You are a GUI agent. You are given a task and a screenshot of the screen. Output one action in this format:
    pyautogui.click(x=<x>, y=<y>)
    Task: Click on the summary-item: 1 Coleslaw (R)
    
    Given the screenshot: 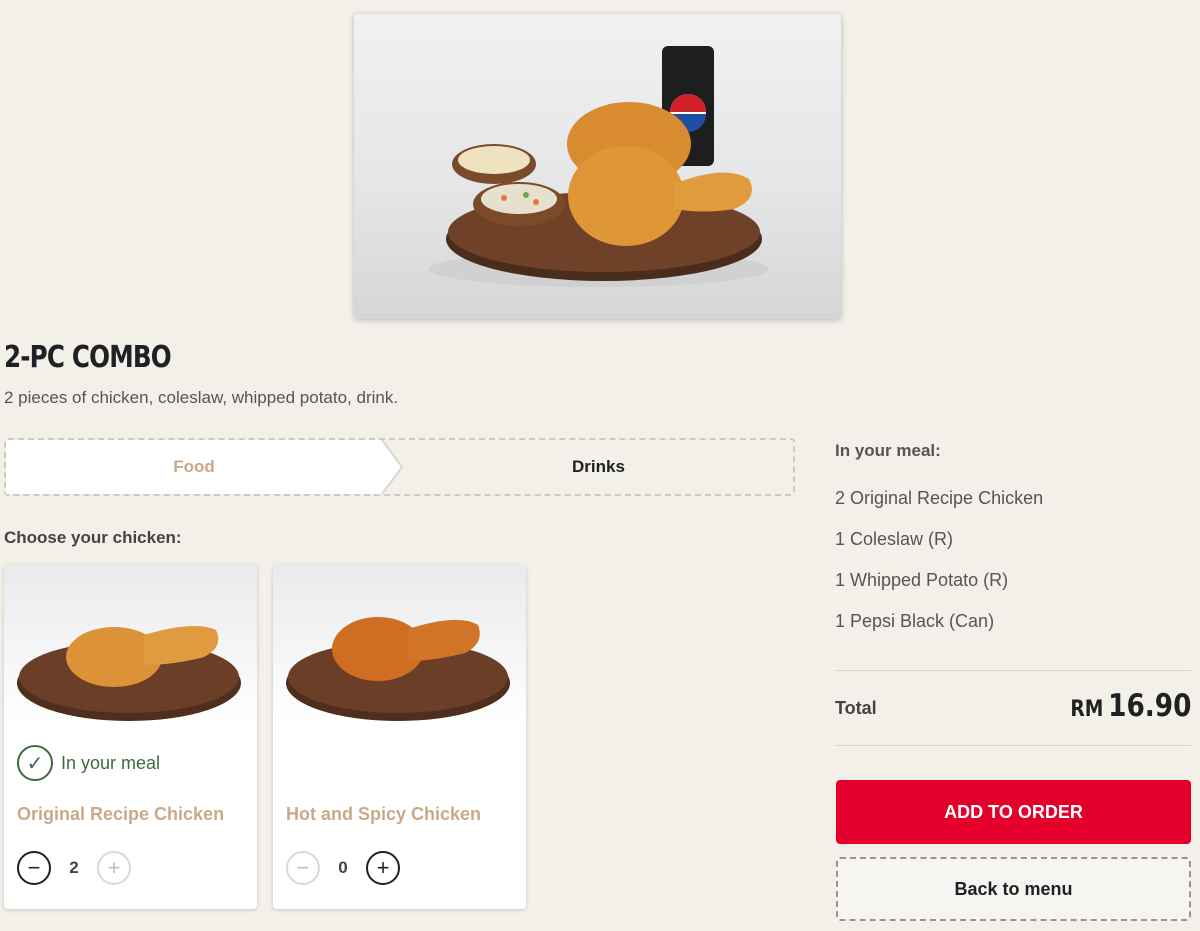 What is the action you would take?
    pyautogui.click(x=894, y=539)
    